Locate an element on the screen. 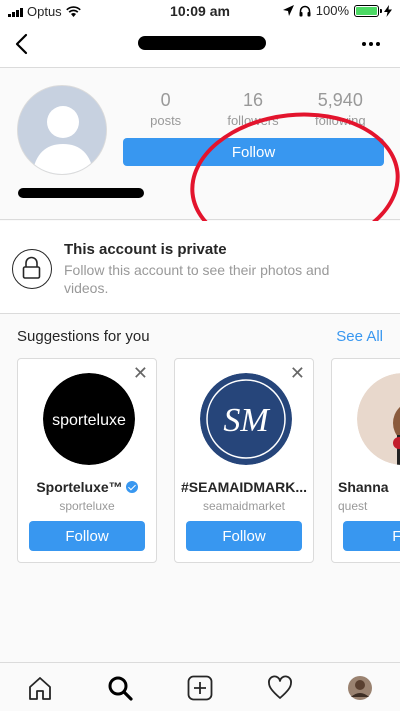 The width and height of the screenshot is (400, 711). see-all-link: See All is located at coordinates (359, 336).